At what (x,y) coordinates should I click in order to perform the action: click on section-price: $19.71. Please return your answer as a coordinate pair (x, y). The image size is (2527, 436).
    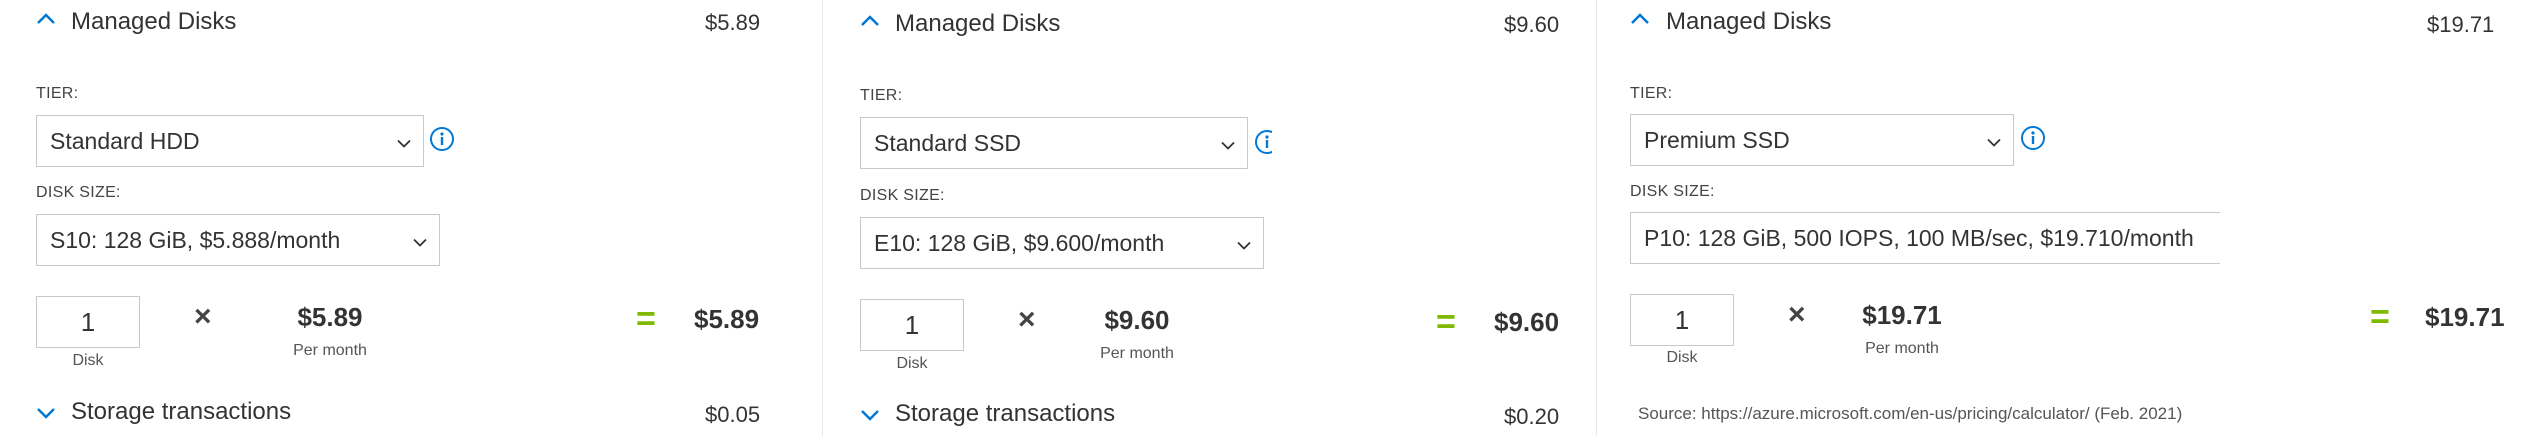
    Looking at the image, I should click on (2461, 24).